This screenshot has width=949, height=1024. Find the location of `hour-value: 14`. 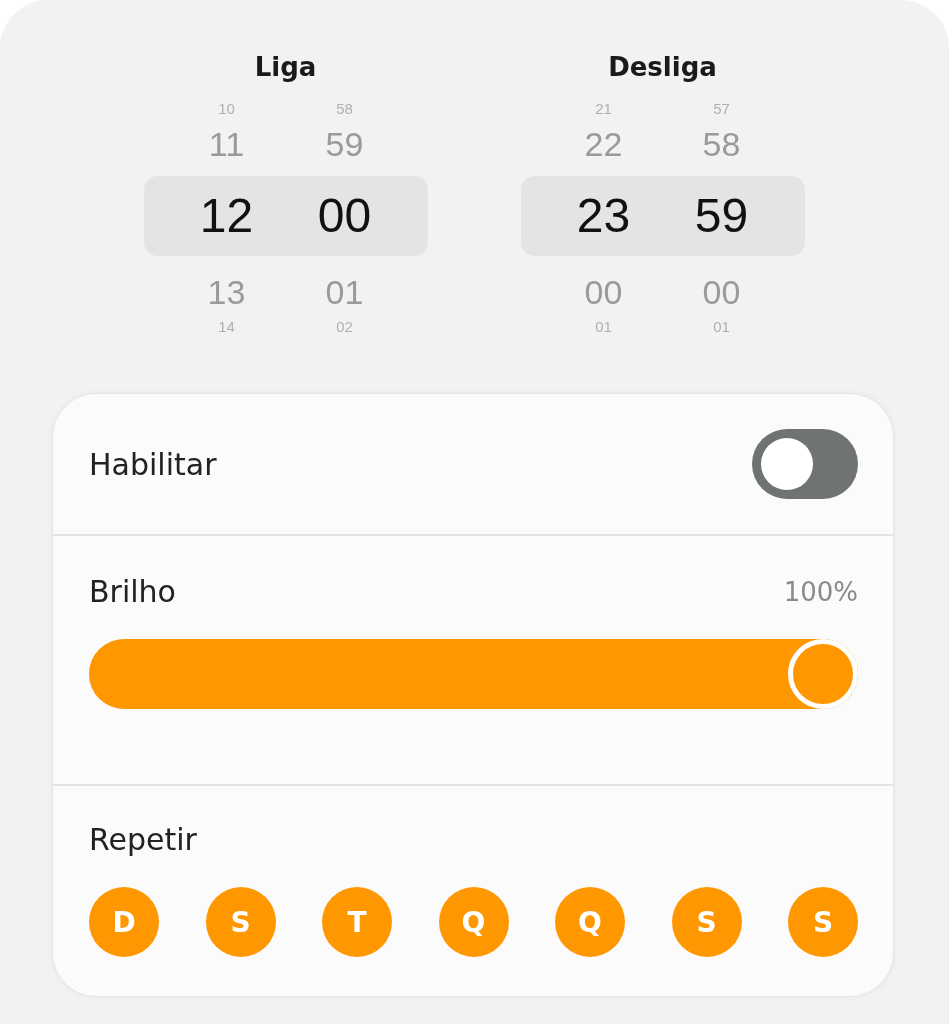

hour-value: 14 is located at coordinates (226, 327).